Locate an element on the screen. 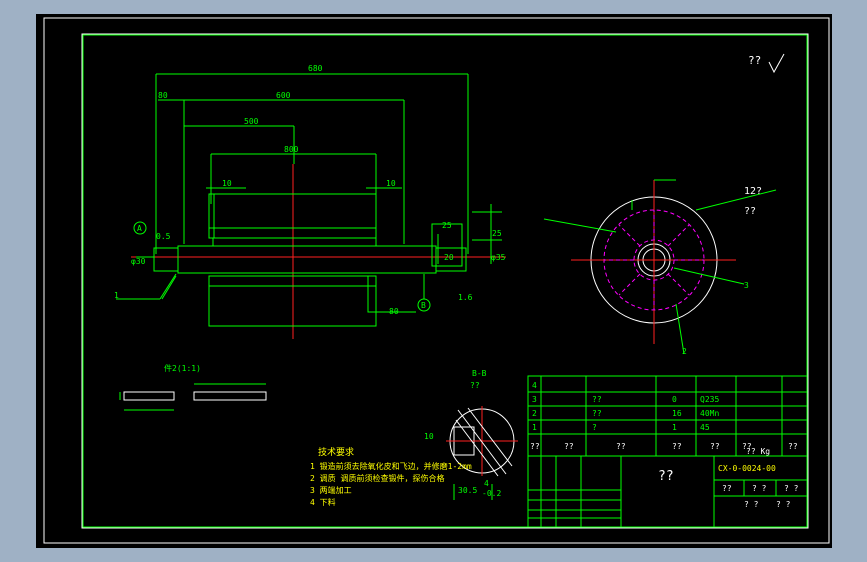 This screenshot has height=562, width=867. tech-line-3: 3 两端加工 is located at coordinates (331, 490).